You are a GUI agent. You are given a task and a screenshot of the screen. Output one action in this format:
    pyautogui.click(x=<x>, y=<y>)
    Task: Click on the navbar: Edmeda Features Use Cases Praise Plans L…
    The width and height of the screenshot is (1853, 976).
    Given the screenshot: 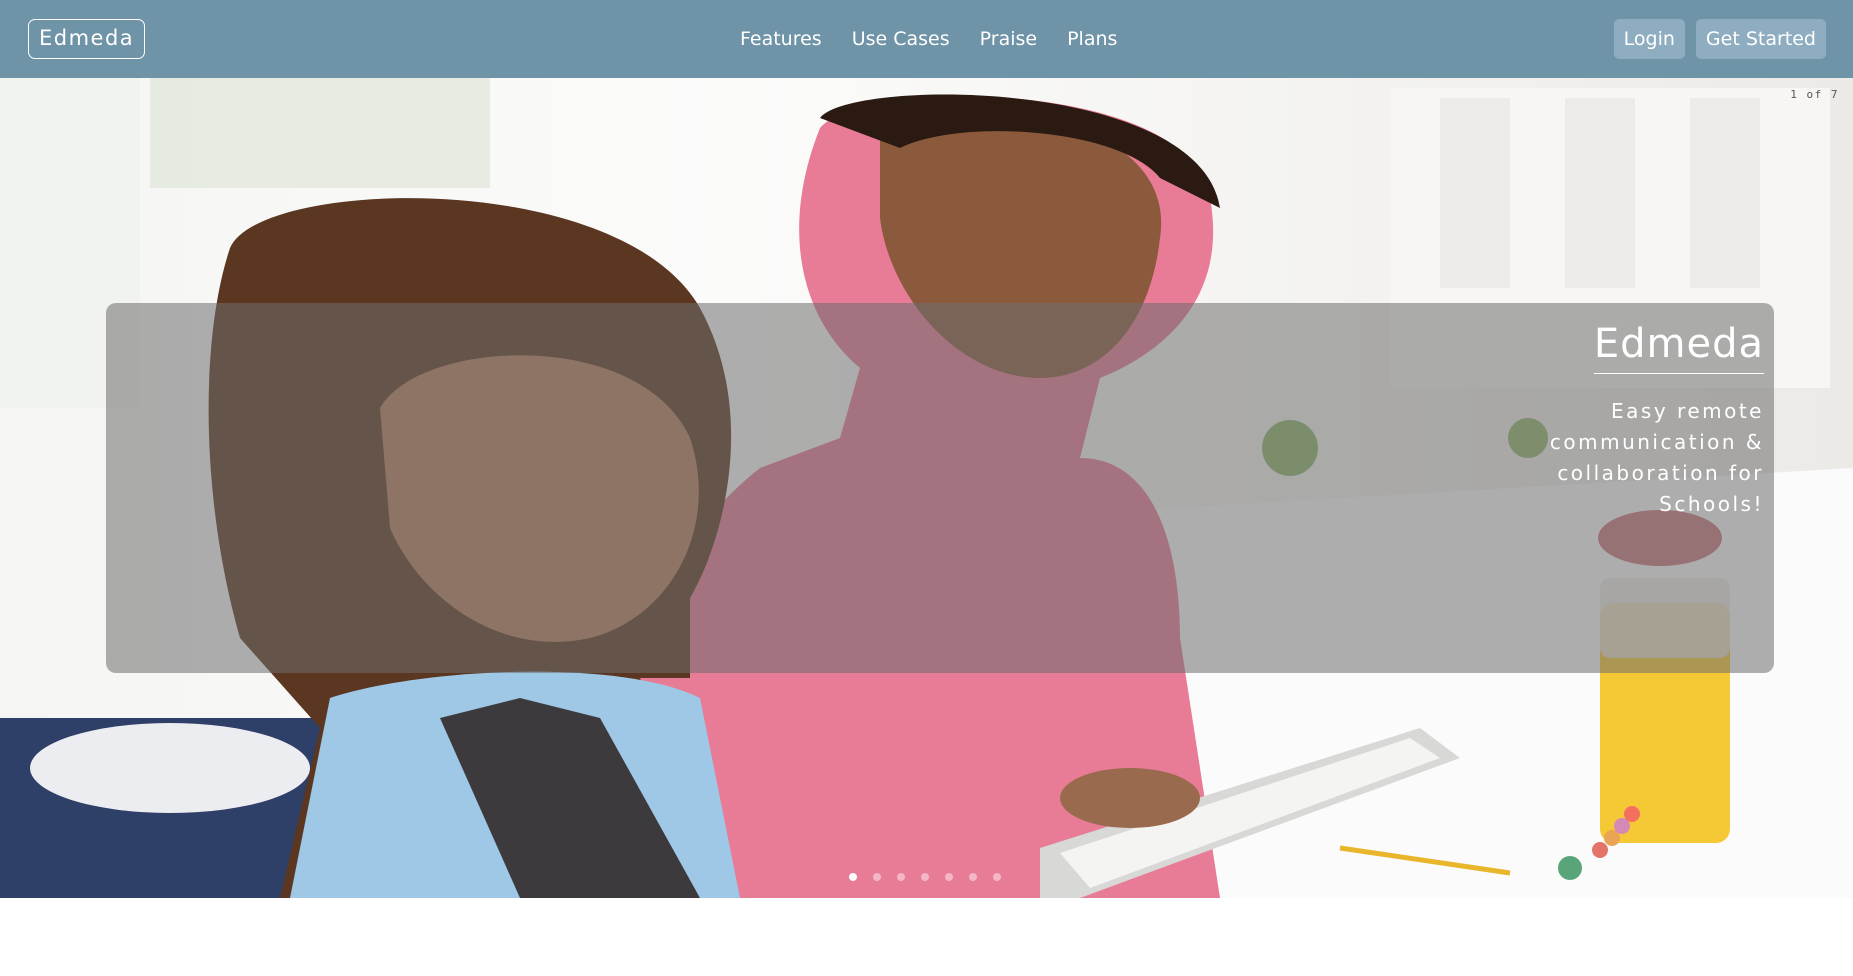 What is the action you would take?
    pyautogui.click(x=926, y=39)
    